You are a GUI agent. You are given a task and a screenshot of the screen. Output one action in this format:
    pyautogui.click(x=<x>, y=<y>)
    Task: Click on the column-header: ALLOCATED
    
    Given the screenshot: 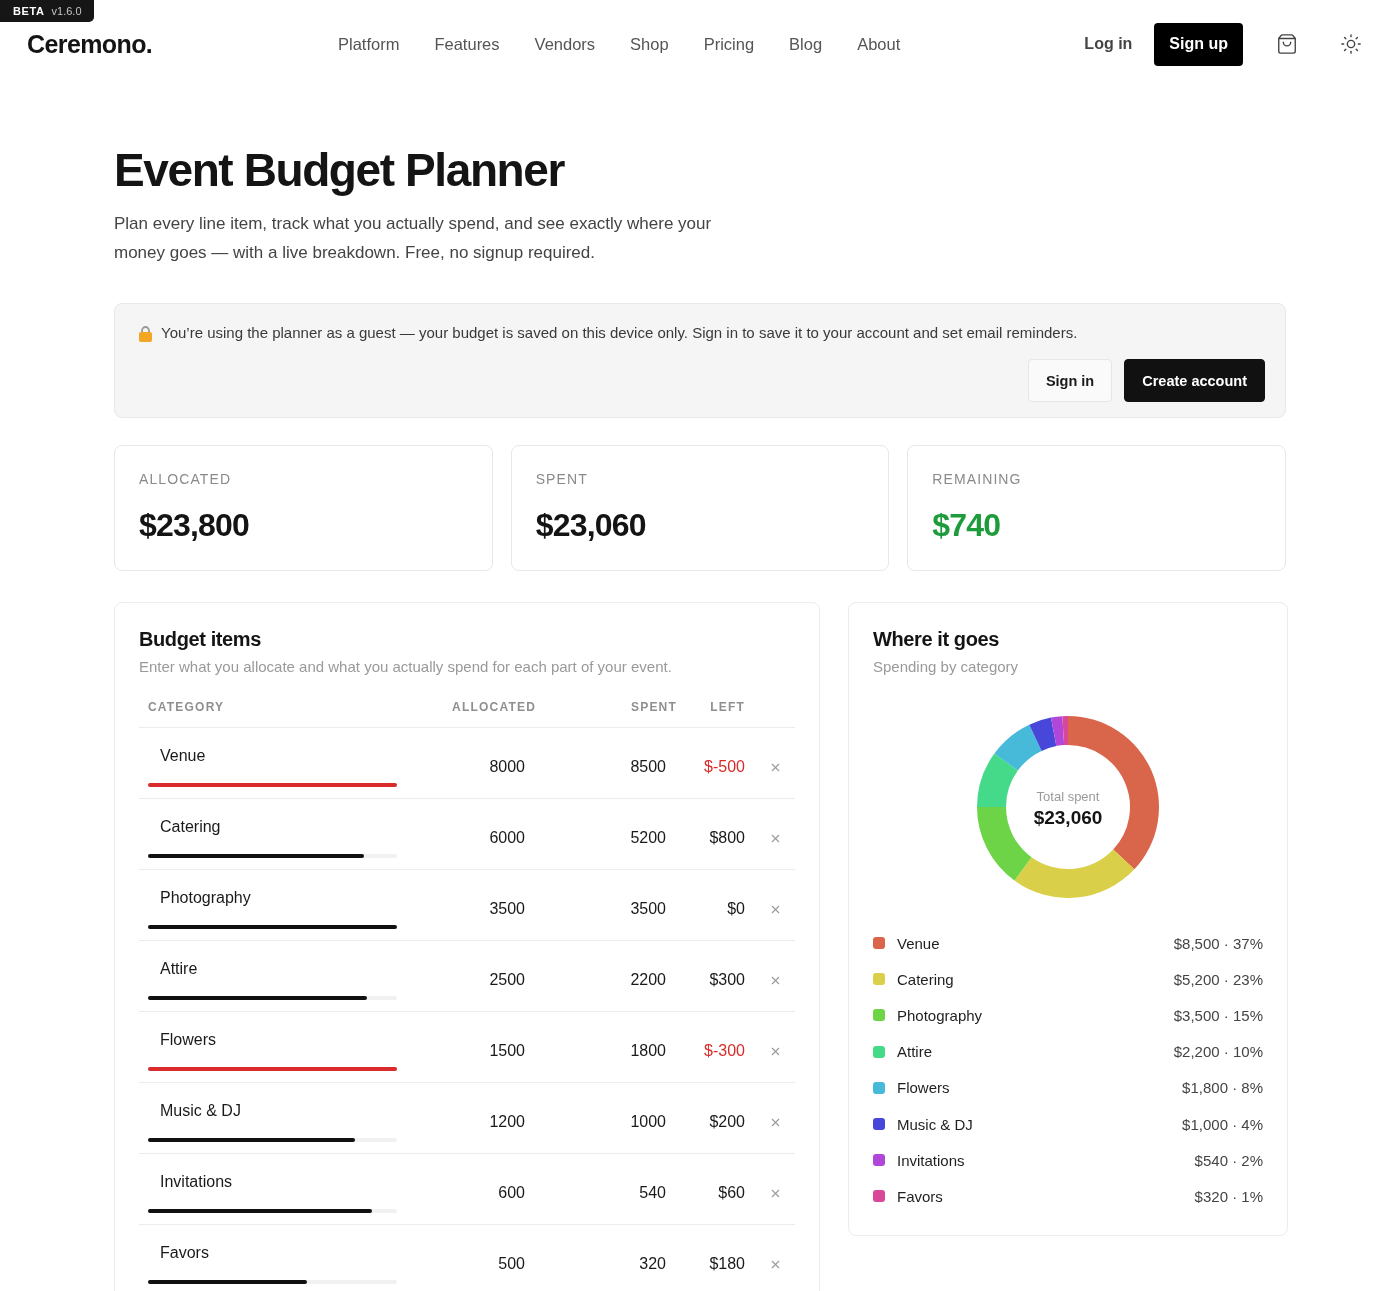 What is the action you would take?
    pyautogui.click(x=494, y=707)
    